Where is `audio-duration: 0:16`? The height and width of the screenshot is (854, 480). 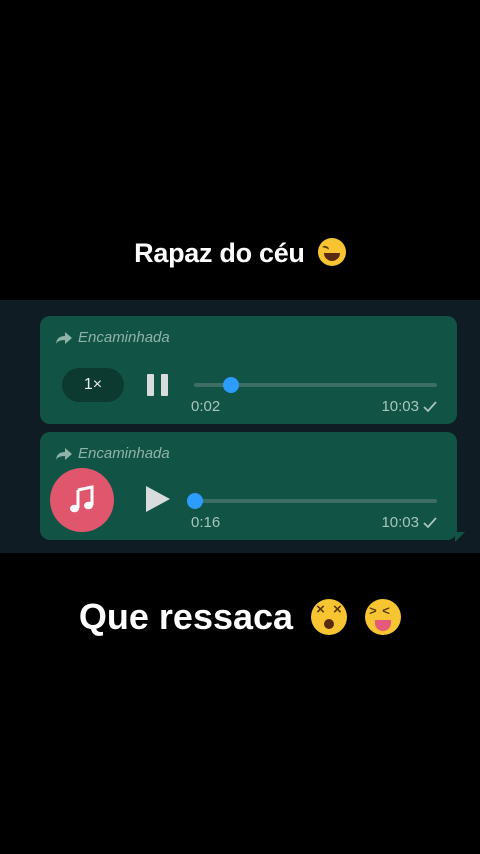
audio-duration: 0:16 is located at coordinates (206, 522).